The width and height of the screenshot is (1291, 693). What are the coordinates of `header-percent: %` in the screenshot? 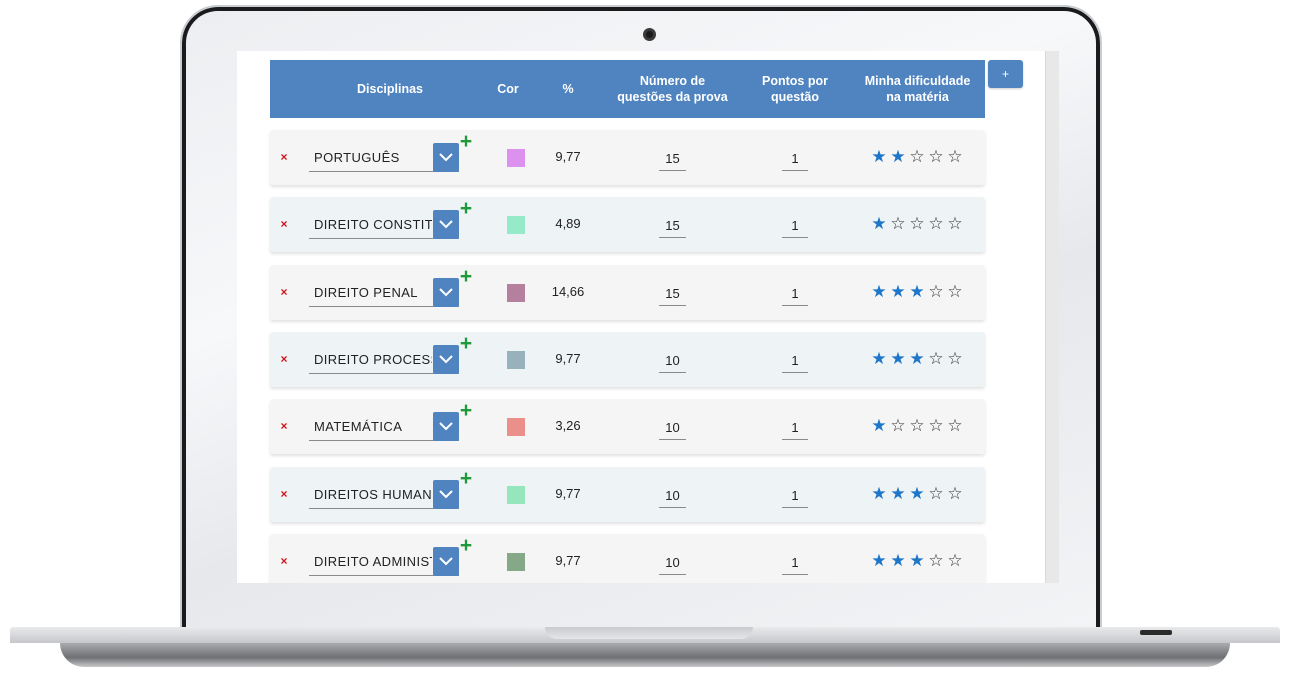 It's located at (568, 89).